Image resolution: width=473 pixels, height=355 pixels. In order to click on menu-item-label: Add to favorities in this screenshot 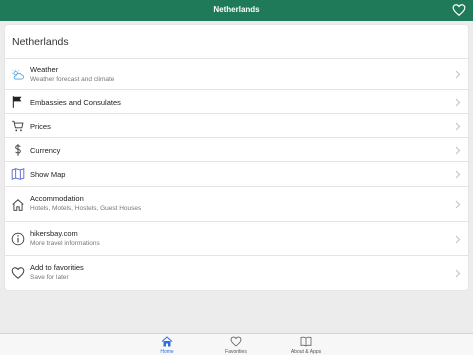, I will do `click(57, 267)`.